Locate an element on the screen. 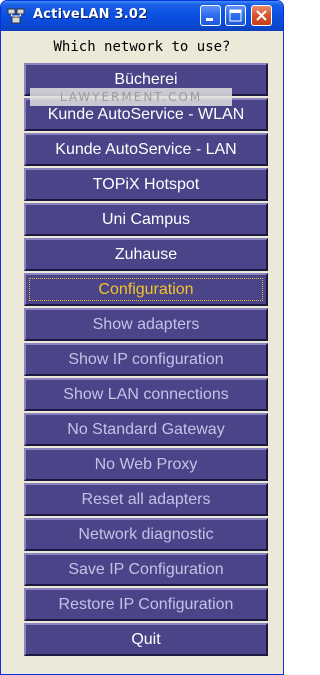 Image resolution: width=320 pixels, height=675 pixels. menu-button-save-ip-configuration: Save IP Configuration is located at coordinates (146, 569).